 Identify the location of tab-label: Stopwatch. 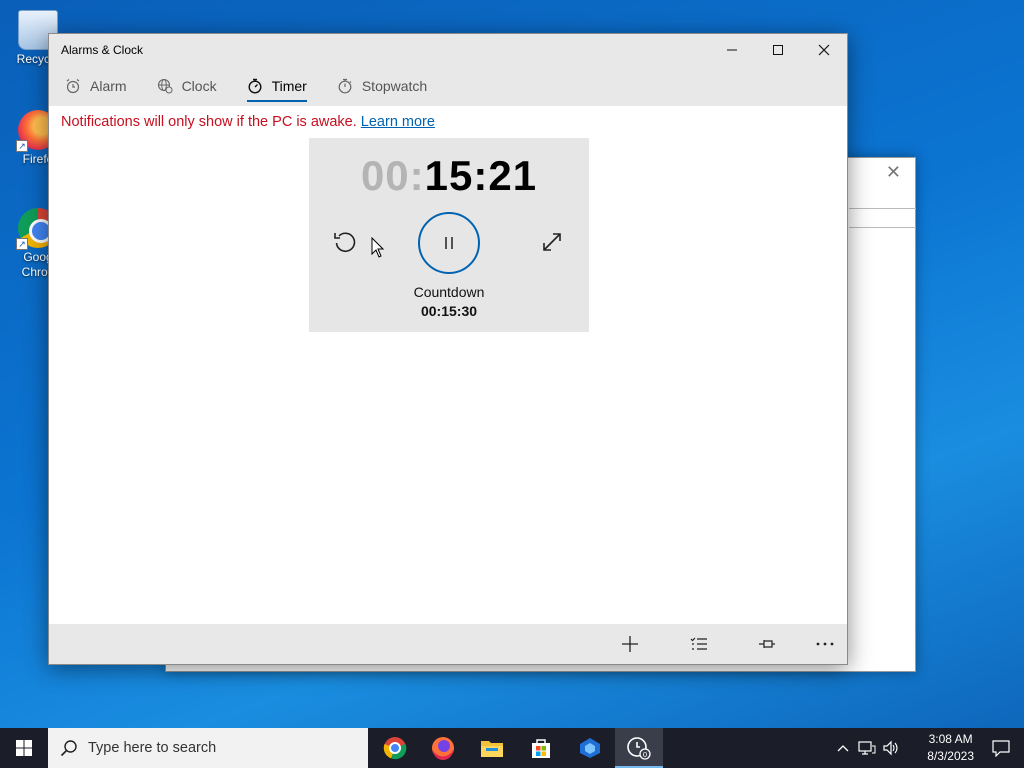
(394, 86).